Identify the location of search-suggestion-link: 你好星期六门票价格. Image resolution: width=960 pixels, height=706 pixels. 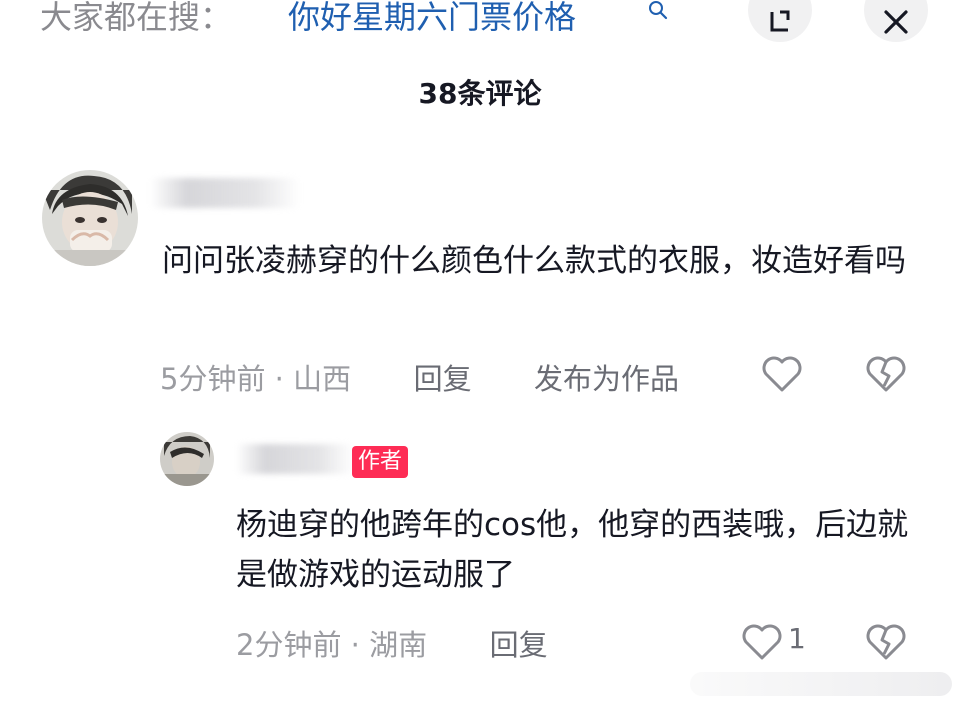
(432, 19).